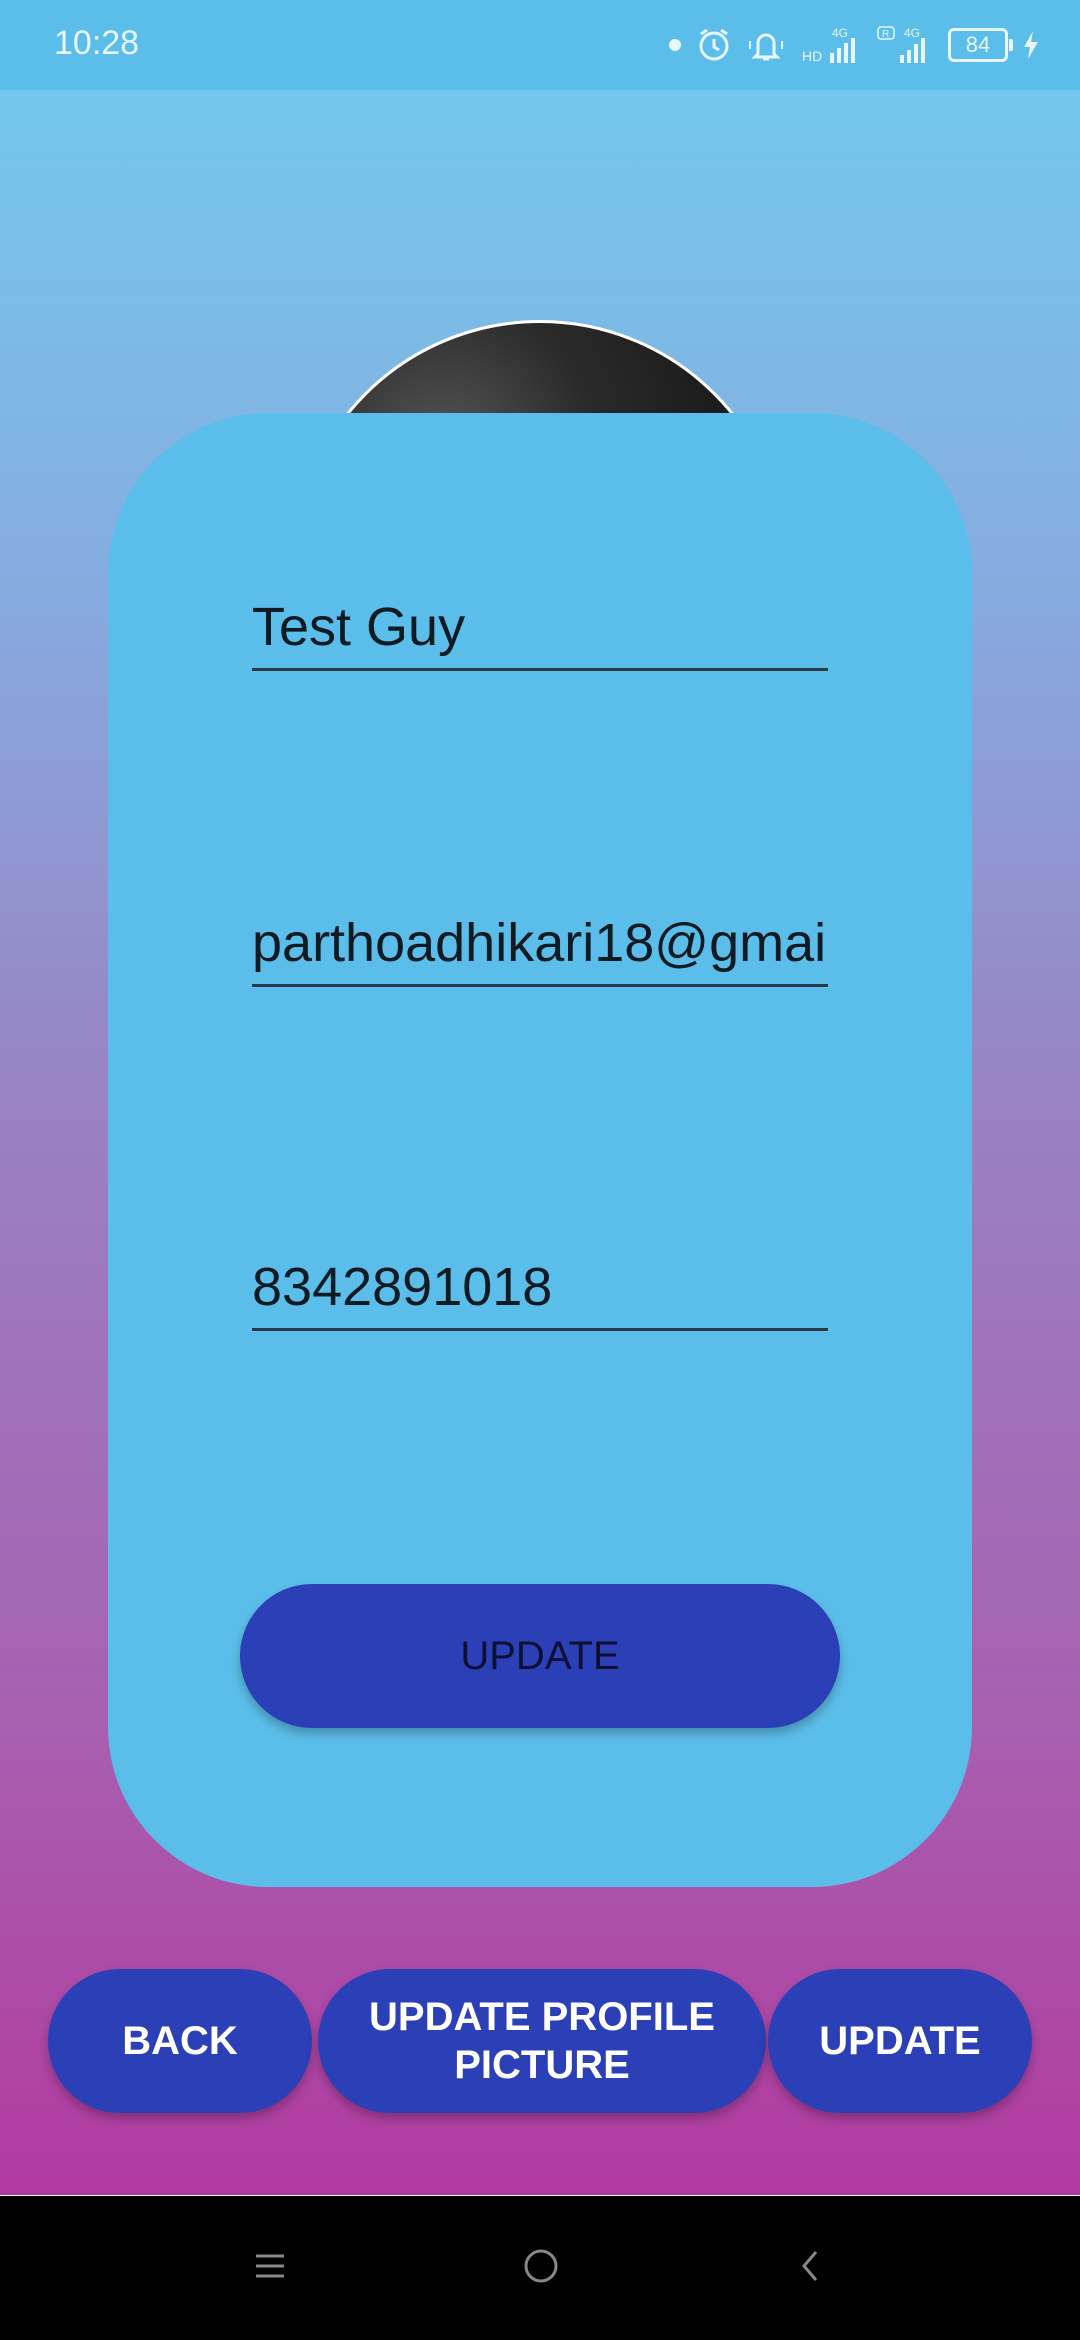 The image size is (1080, 2340). What do you see at coordinates (540, 1656) in the screenshot?
I see `card-update-button: UPDATE` at bounding box center [540, 1656].